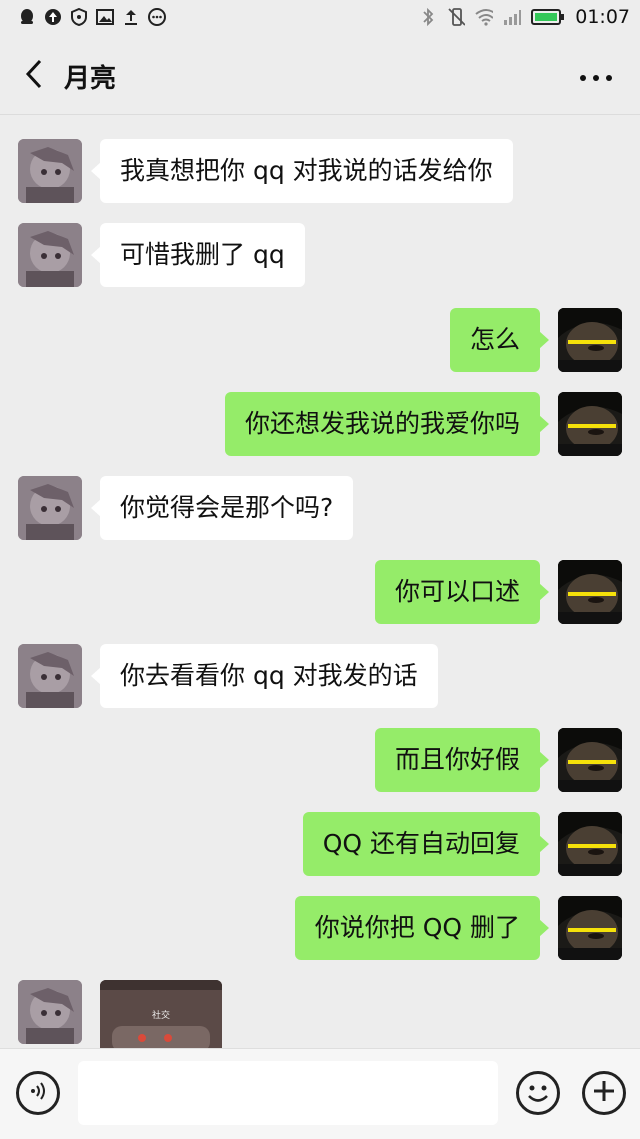  I want to click on ellipsis-icon, so click(596, 76).